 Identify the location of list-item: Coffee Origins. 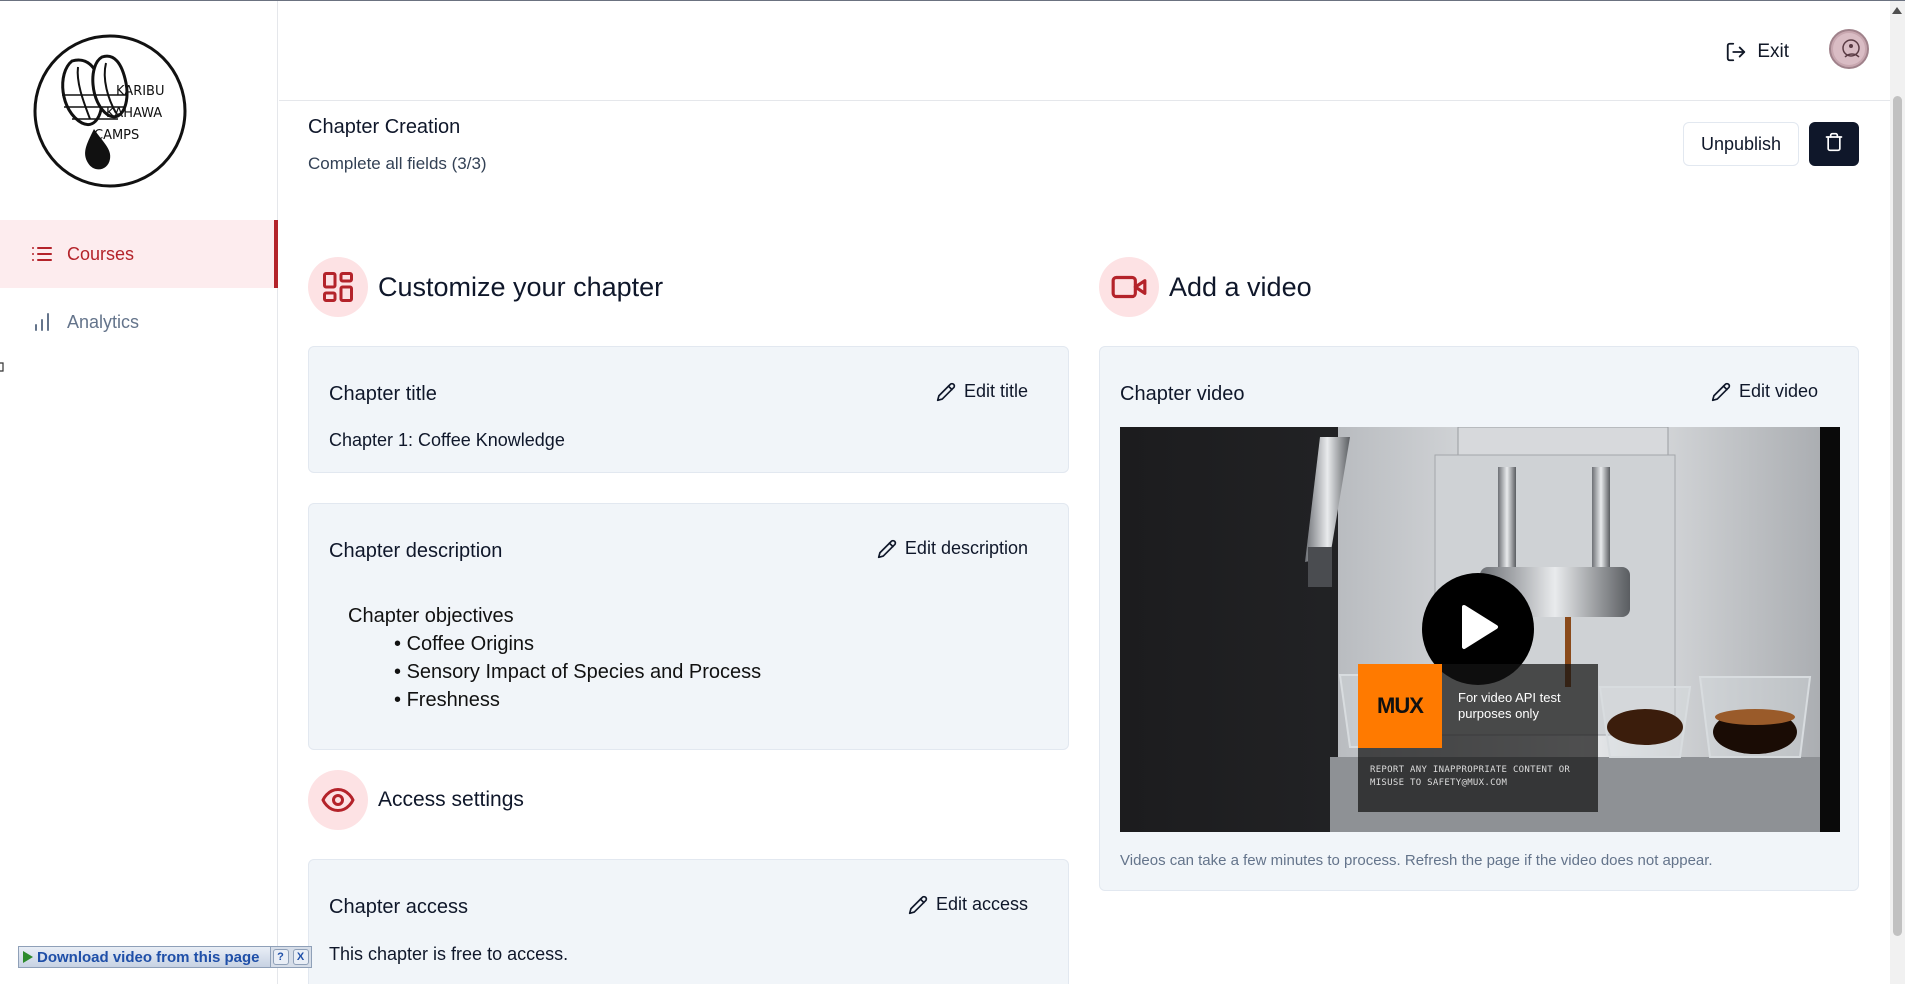
(577, 644).